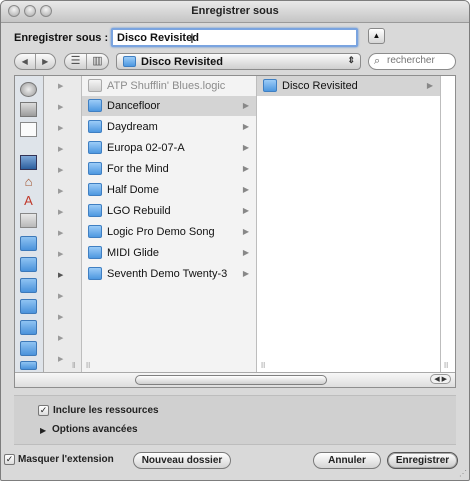  I want to click on sidebar: ⌂ A, so click(29, 224).